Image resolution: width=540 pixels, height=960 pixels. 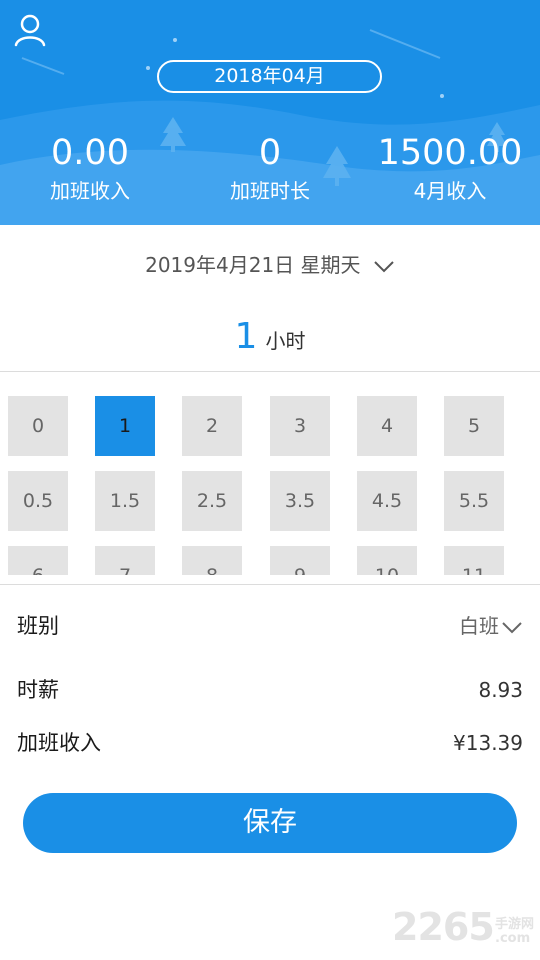 What do you see at coordinates (90, 191) in the screenshot?
I see `stat-label: 加班收入` at bounding box center [90, 191].